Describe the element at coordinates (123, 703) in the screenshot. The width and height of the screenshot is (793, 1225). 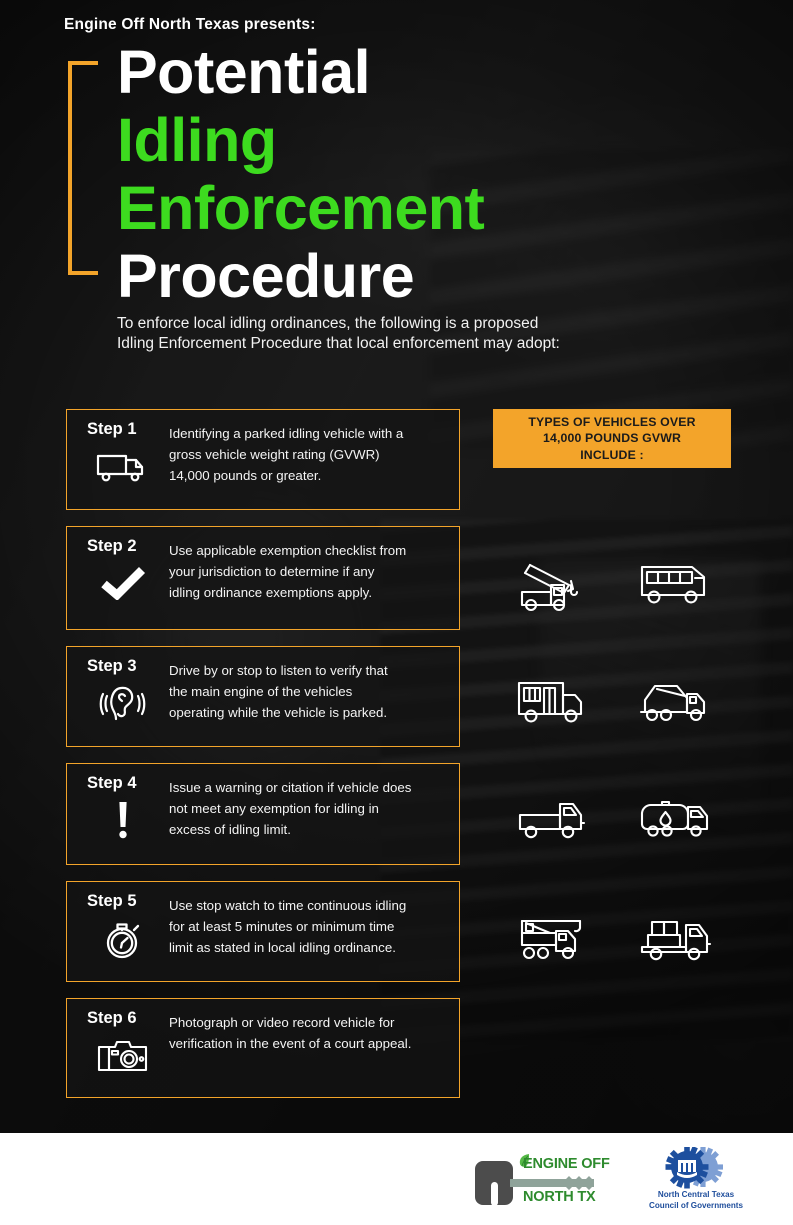
I see `ear-listening-icon` at that location.